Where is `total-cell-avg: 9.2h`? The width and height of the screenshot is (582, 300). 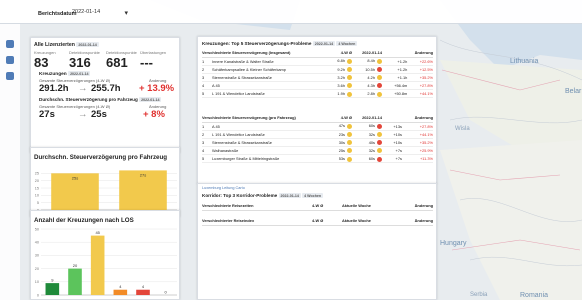
total-cell-avg: 9.2h is located at coordinates (337, 69).